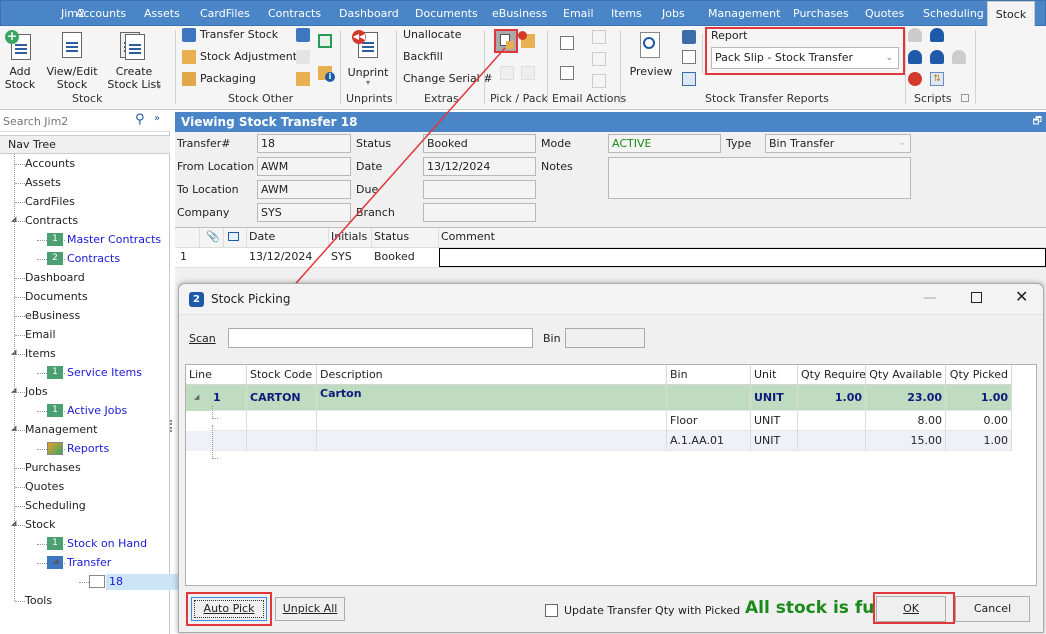 This screenshot has width=1046, height=634. Describe the element at coordinates (44, 487) in the screenshot. I see `nav-item-quotes: Quotes` at that location.